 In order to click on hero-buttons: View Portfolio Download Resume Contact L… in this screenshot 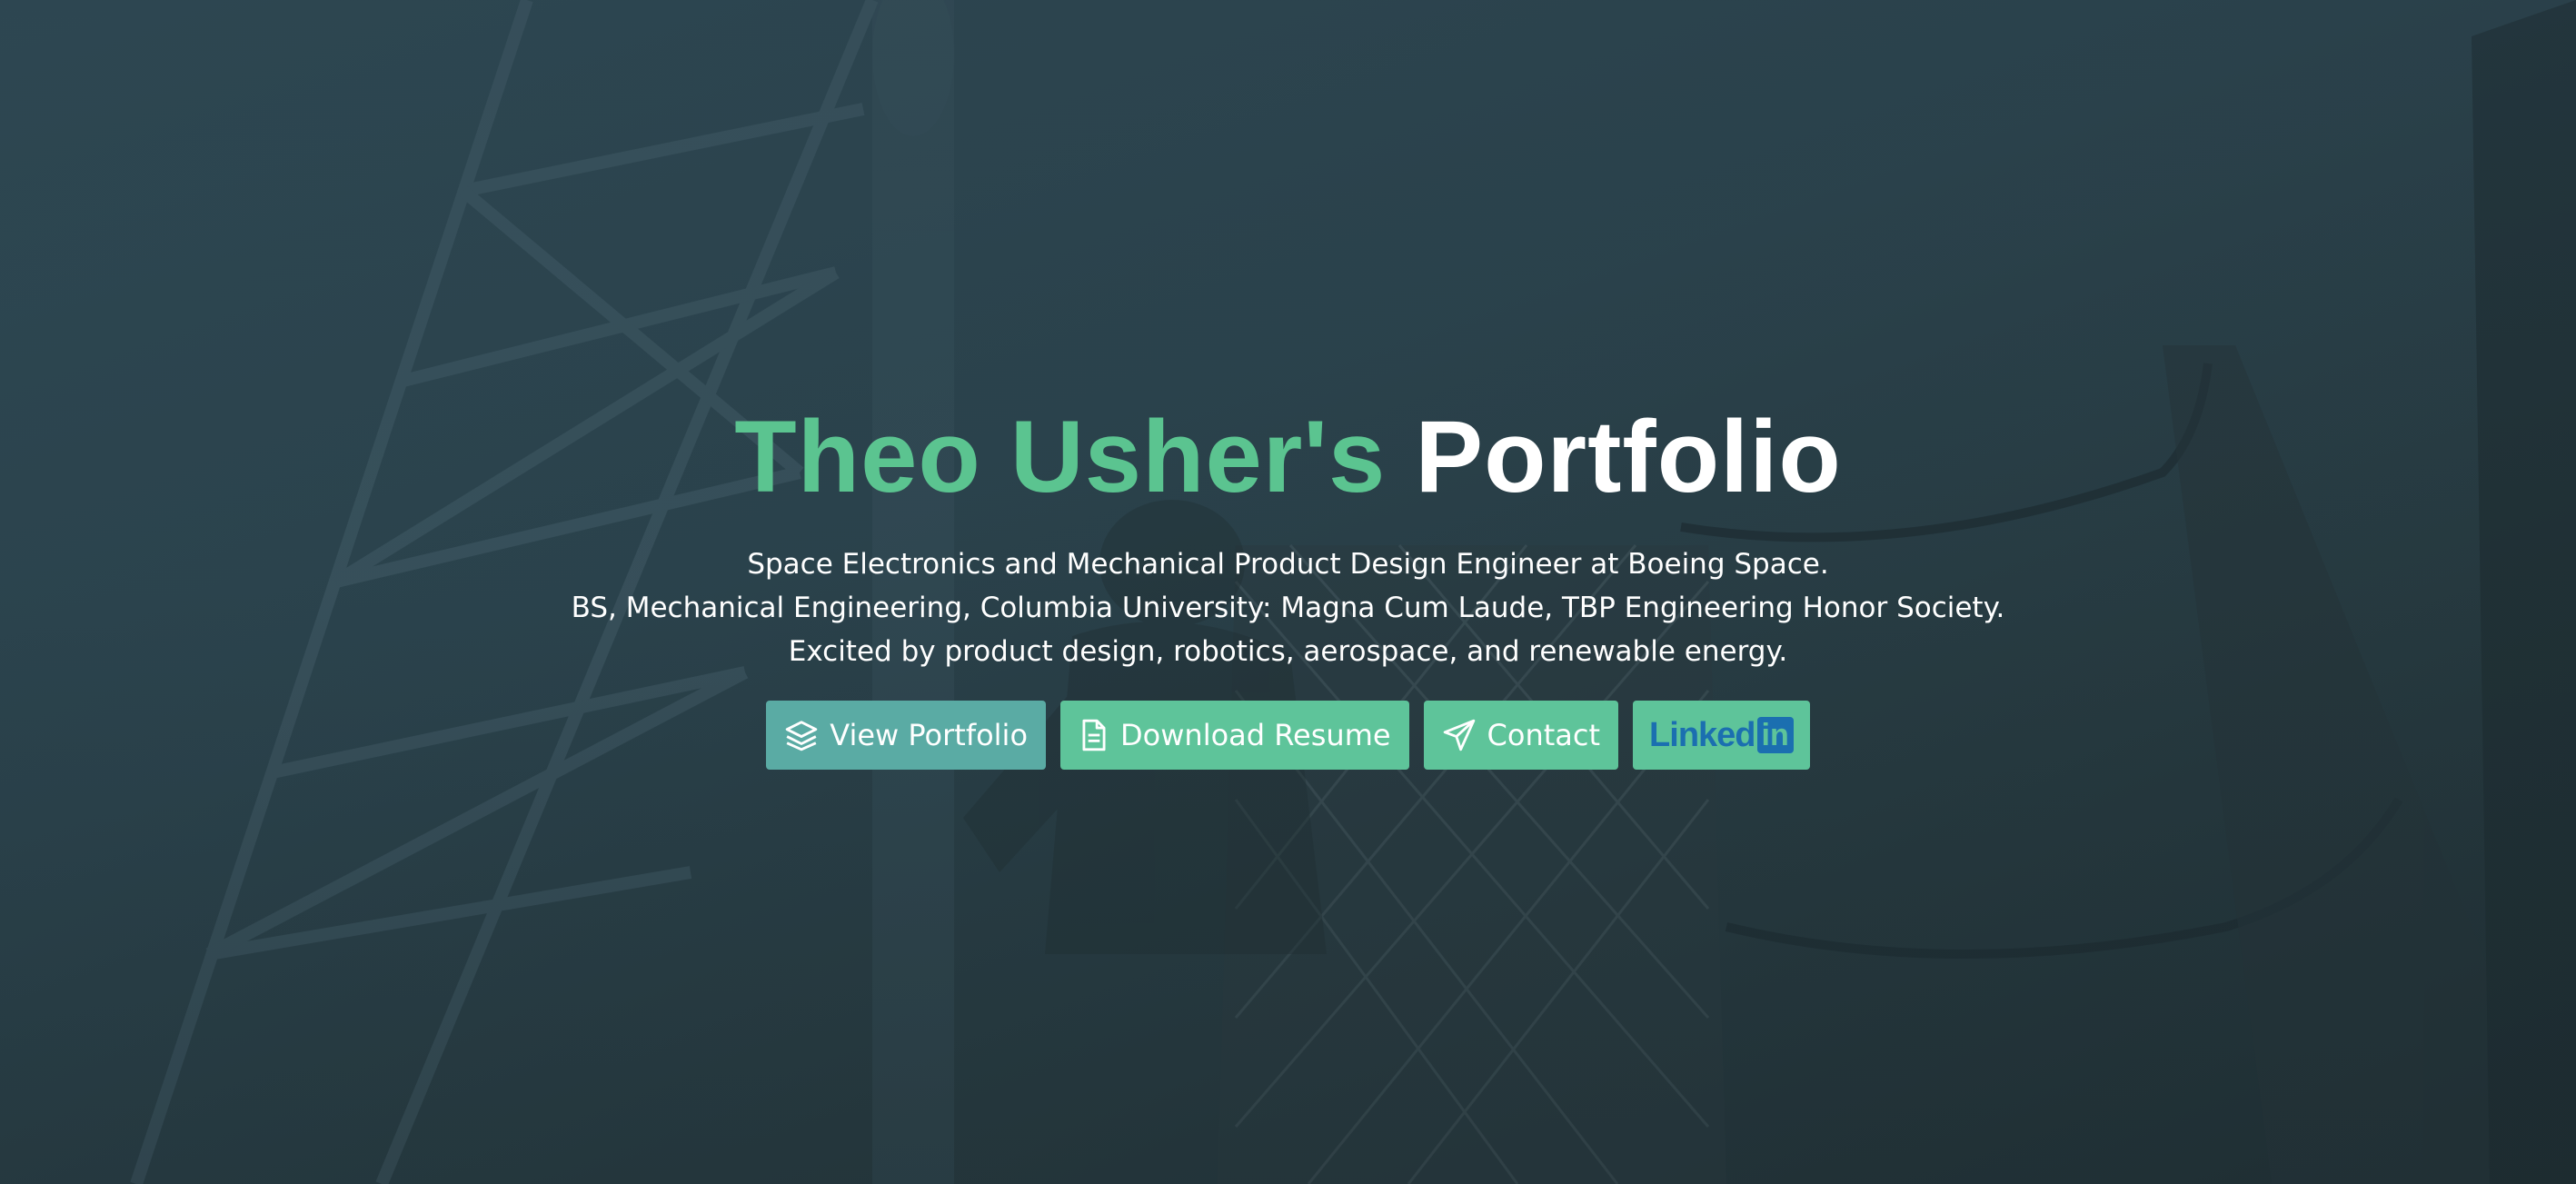, I will do `click(1288, 735)`.